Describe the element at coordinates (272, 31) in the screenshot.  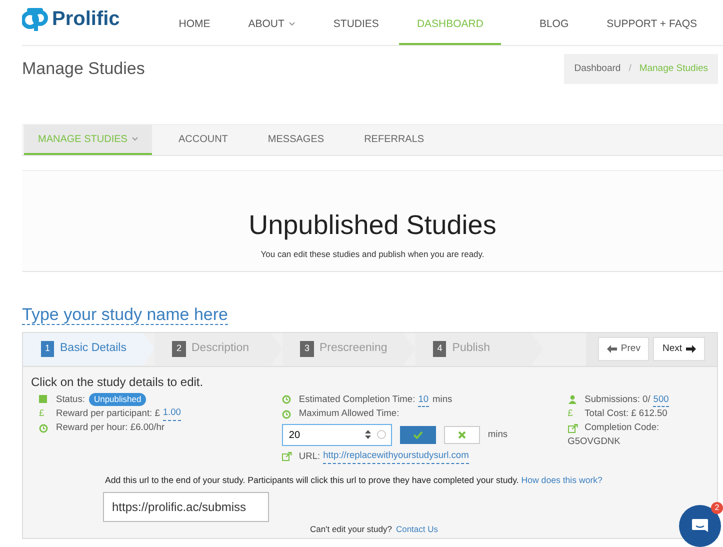
I see `nav-link: ABOUT` at that location.